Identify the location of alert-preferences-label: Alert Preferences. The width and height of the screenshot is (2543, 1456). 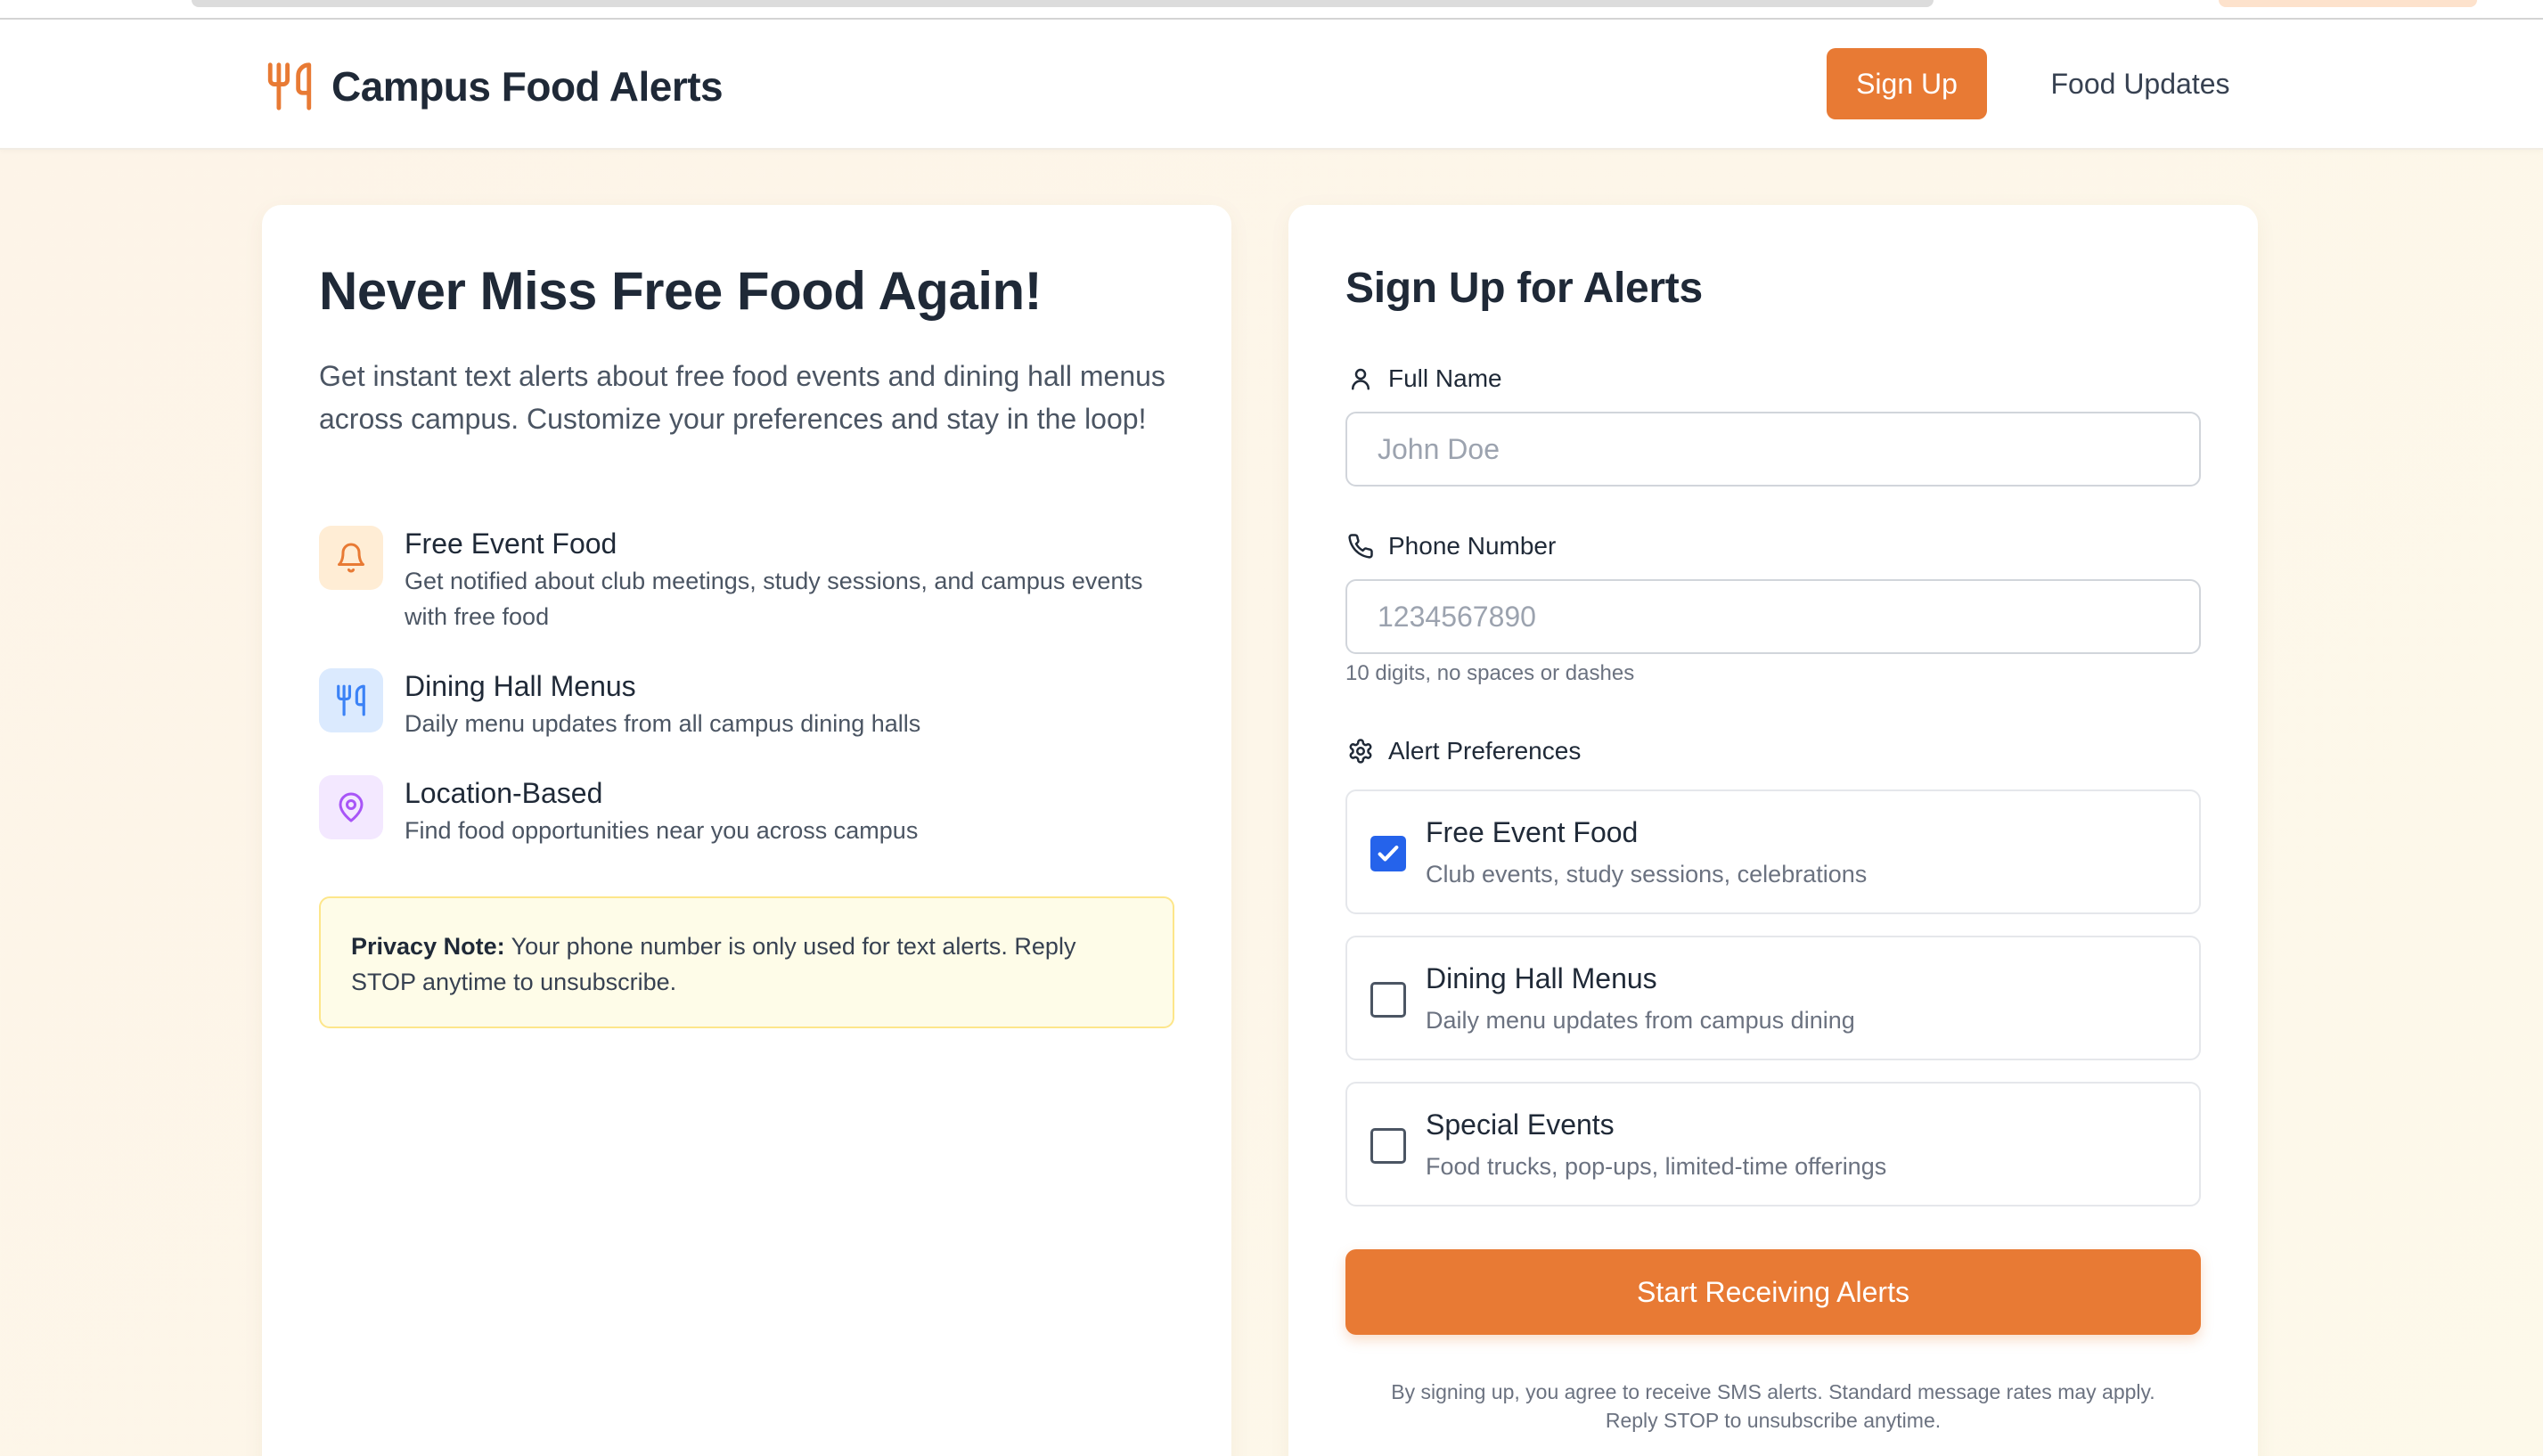
(1463, 751).